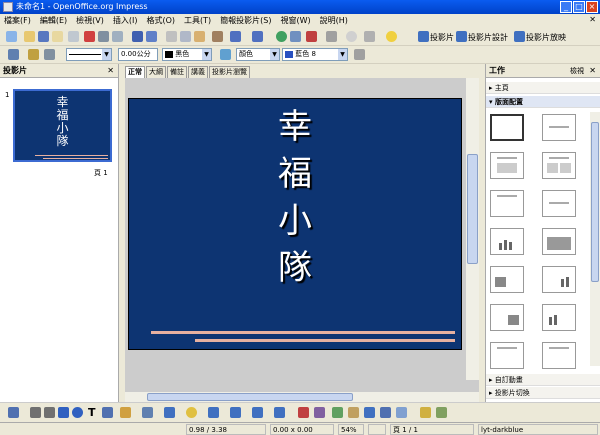 The height and width of the screenshot is (435, 600). What do you see at coordinates (303, 412) in the screenshot?
I see `points-icon` at bounding box center [303, 412].